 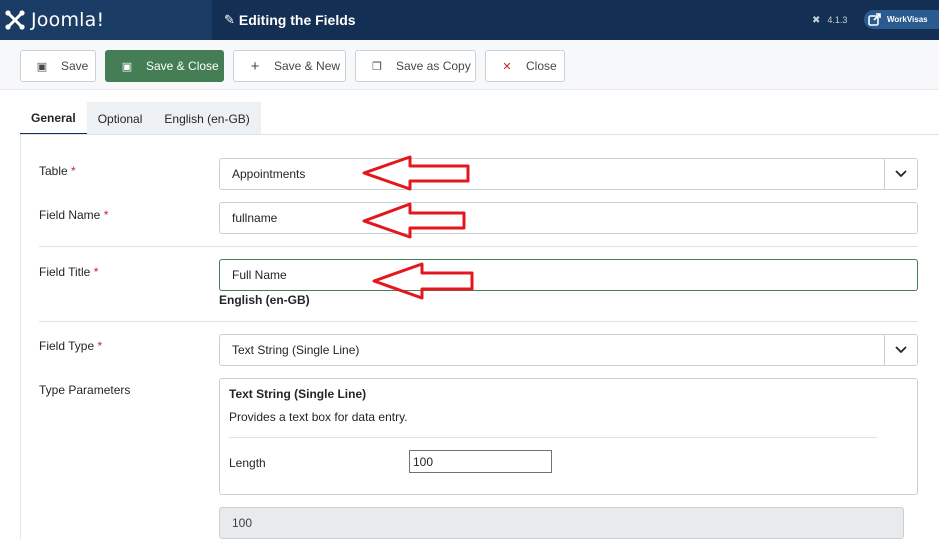 What do you see at coordinates (264, 300) in the screenshot?
I see `field-title-language: English (en-GB)` at bounding box center [264, 300].